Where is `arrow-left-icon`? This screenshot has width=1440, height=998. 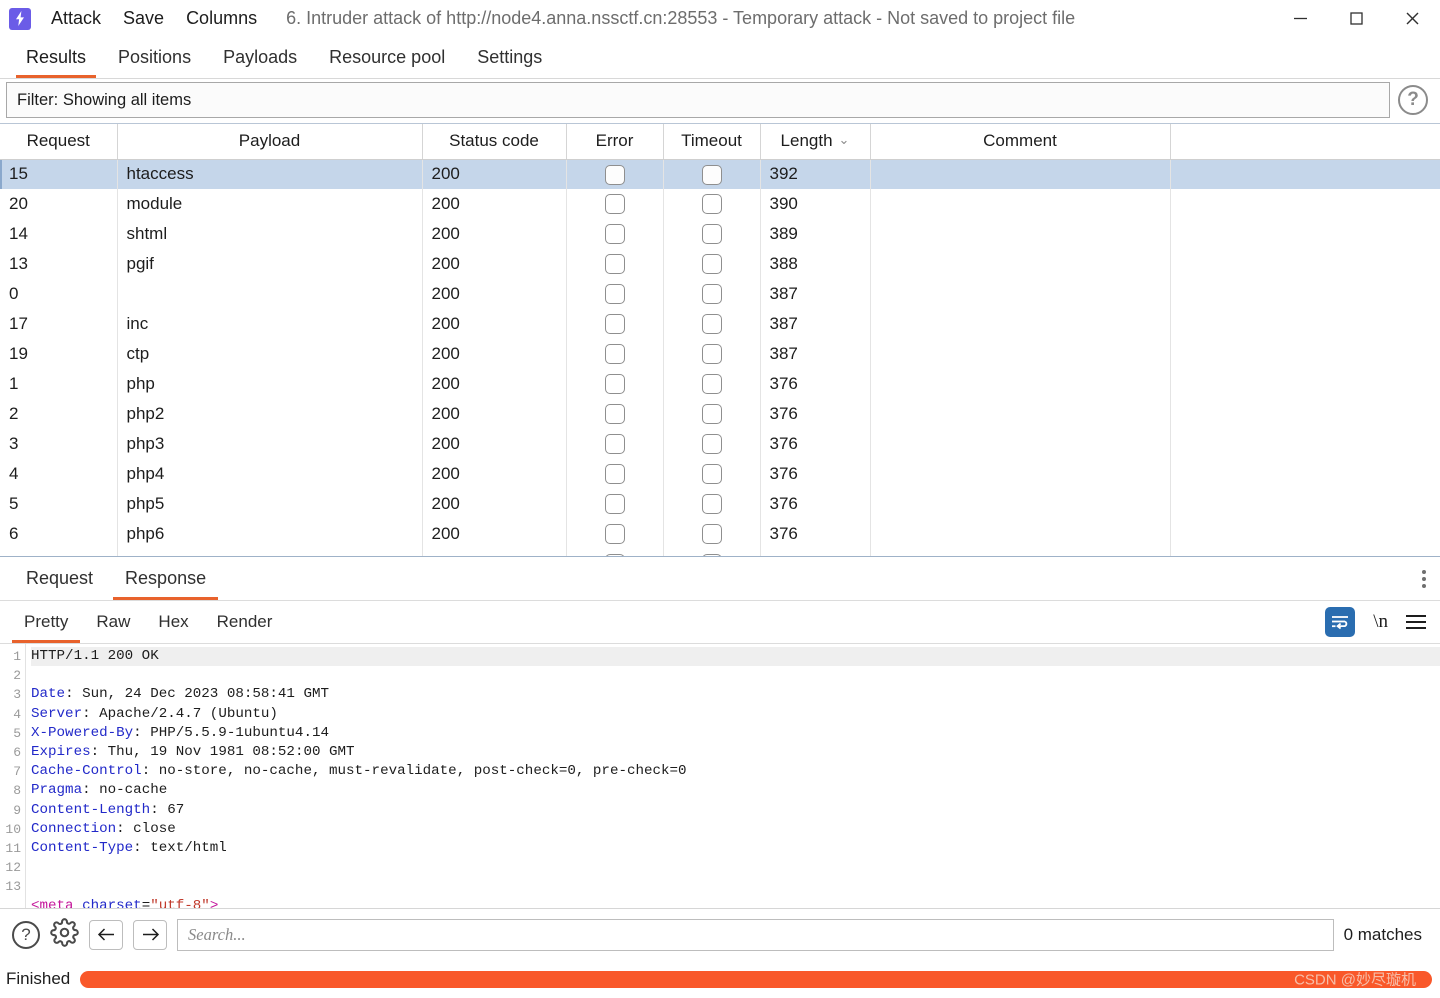
arrow-left-icon is located at coordinates (106, 934).